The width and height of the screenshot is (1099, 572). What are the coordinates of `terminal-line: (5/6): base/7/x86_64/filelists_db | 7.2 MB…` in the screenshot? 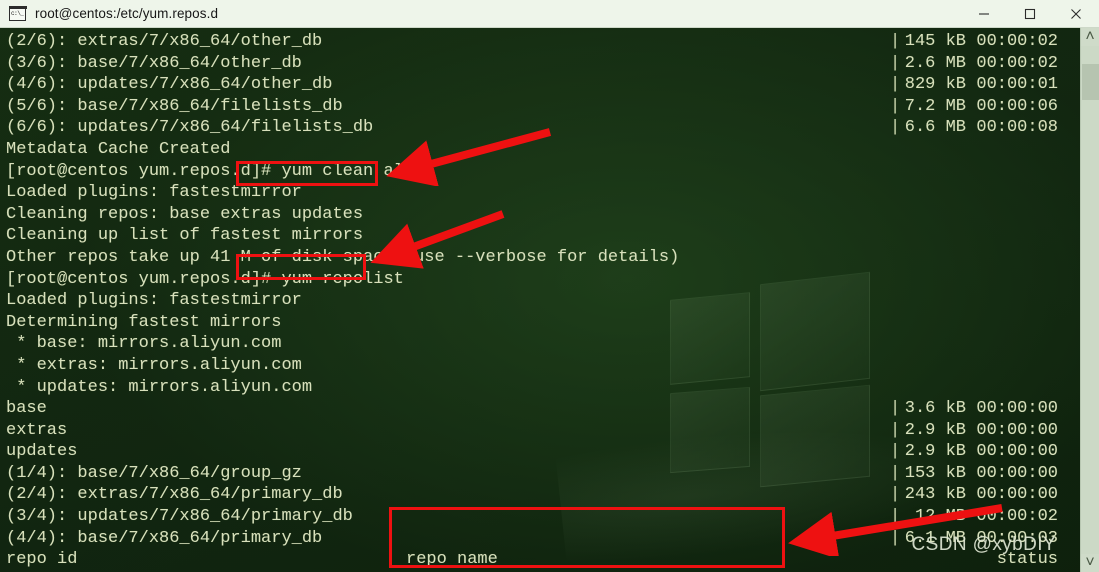 It's located at (541, 107).